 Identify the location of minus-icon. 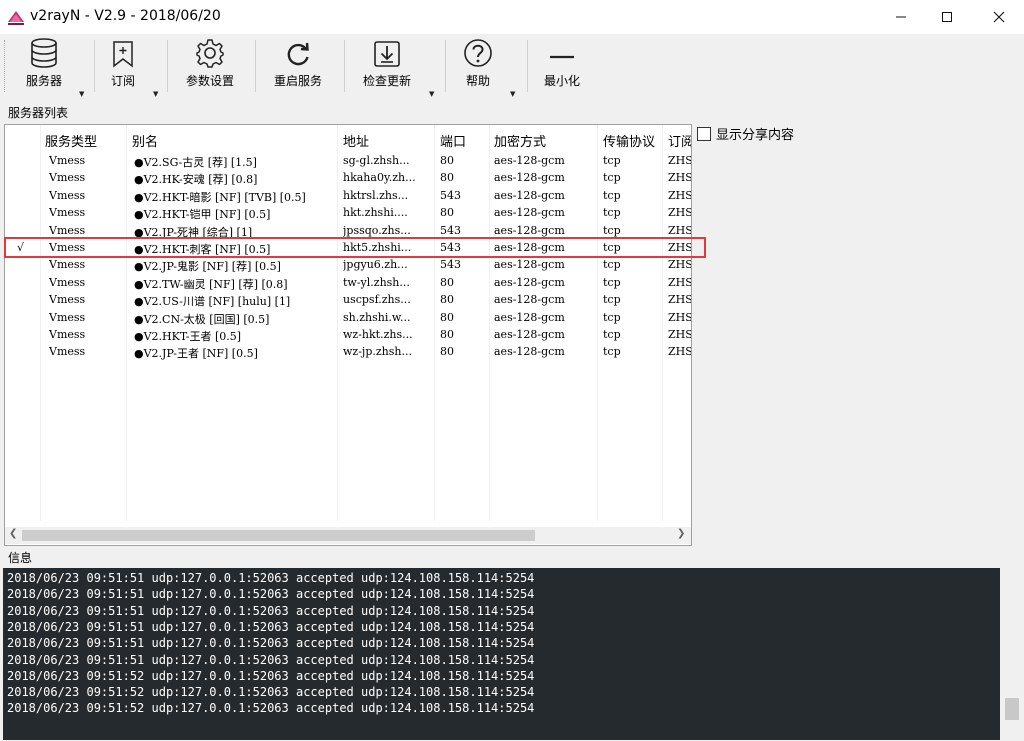
(562, 57).